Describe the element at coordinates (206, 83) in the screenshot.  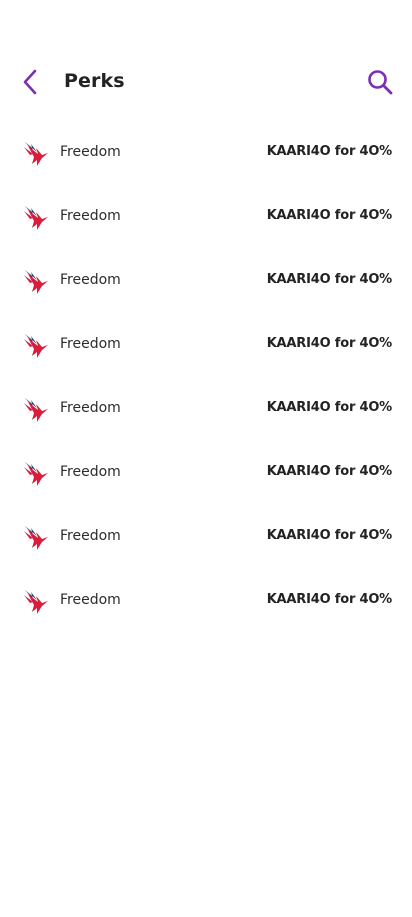
I see `top-app-bar: Perks` at that location.